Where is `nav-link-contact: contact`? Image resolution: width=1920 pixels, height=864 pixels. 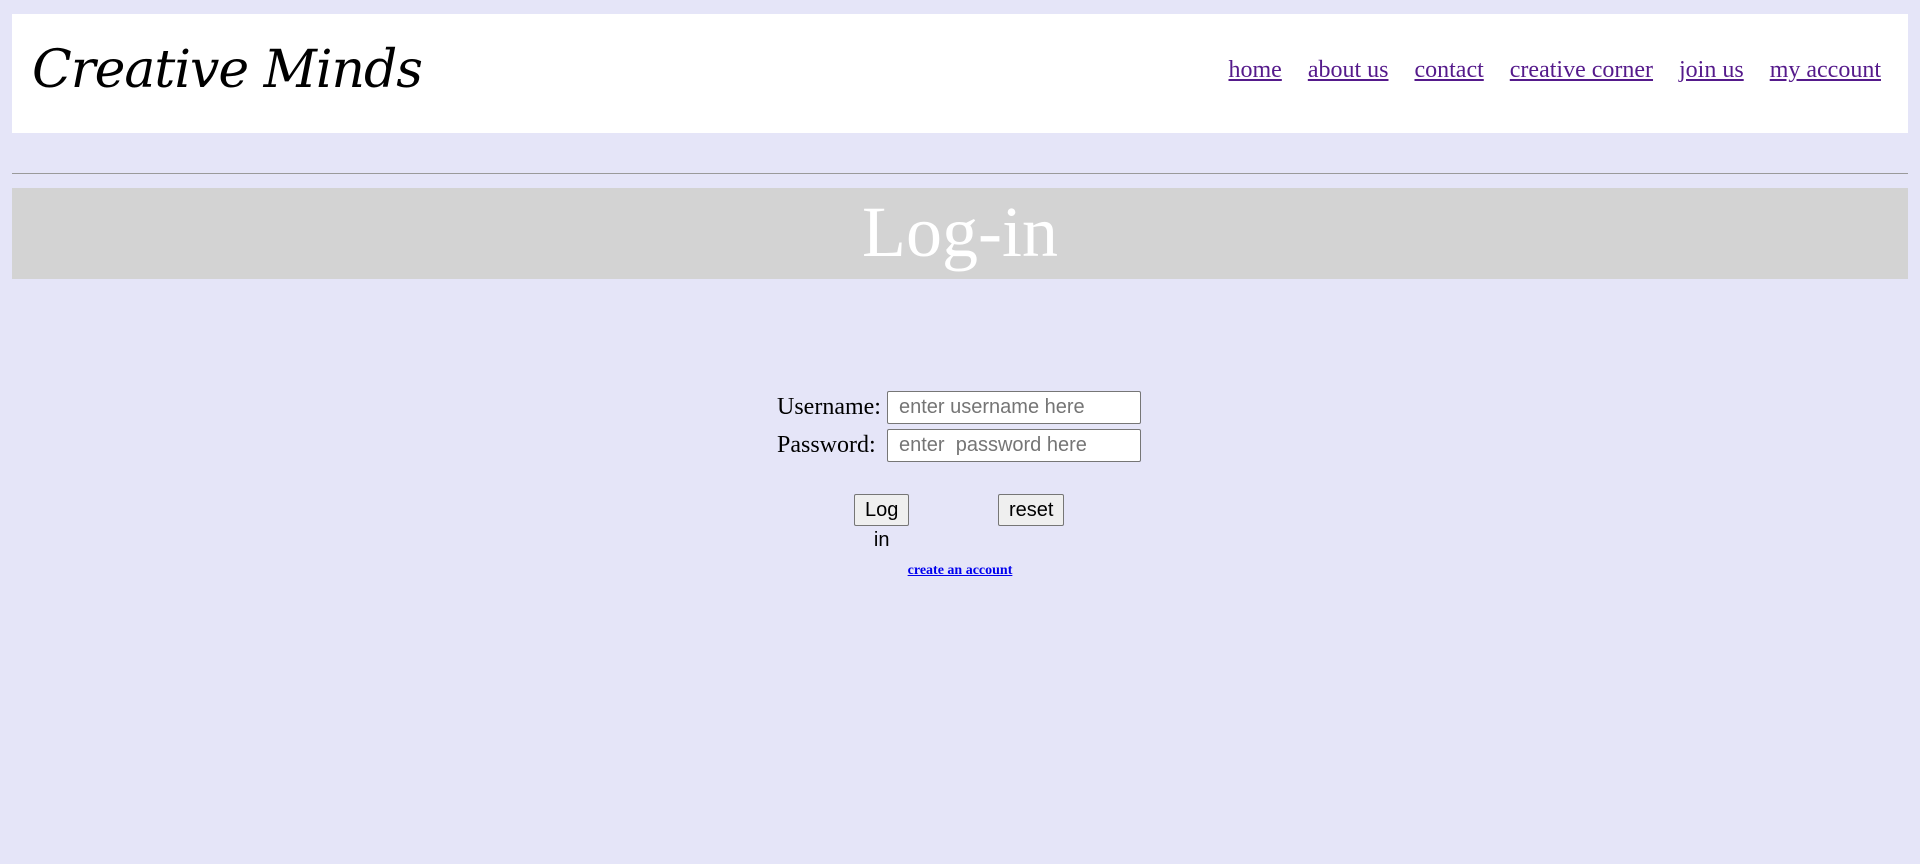 nav-link-contact: contact is located at coordinates (1448, 70).